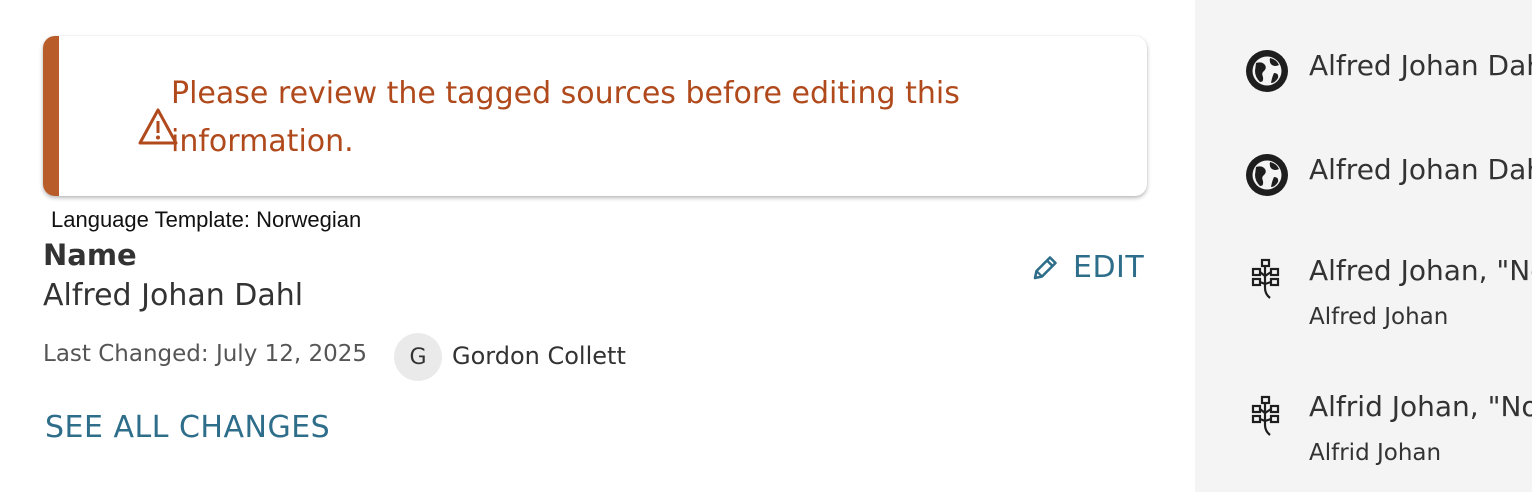 The width and height of the screenshot is (1532, 492). I want to click on edit-button: EDIT, so click(1086, 267).